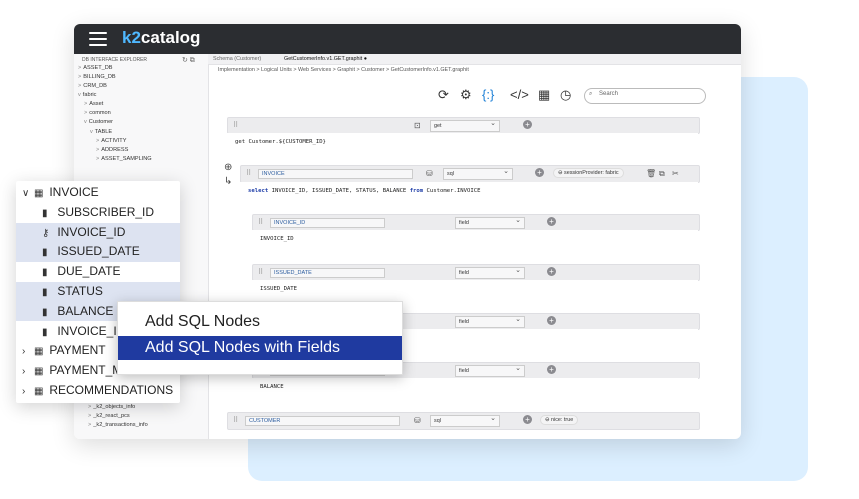 This screenshot has height=499, width=859. Describe the element at coordinates (112, 150) in the screenshot. I see `sidebar-tree-item: > ADDRESS` at that location.